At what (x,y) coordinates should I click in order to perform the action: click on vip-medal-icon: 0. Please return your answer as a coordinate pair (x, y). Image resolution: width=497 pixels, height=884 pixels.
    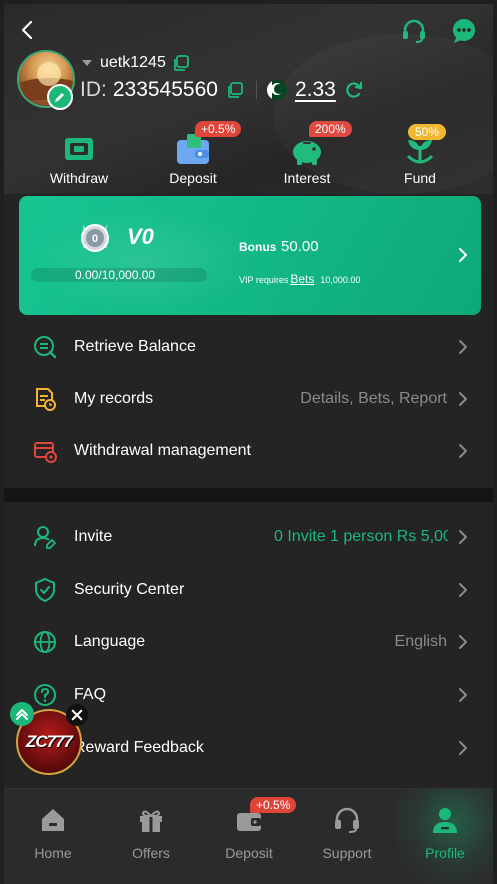
    Looking at the image, I should click on (95, 238).